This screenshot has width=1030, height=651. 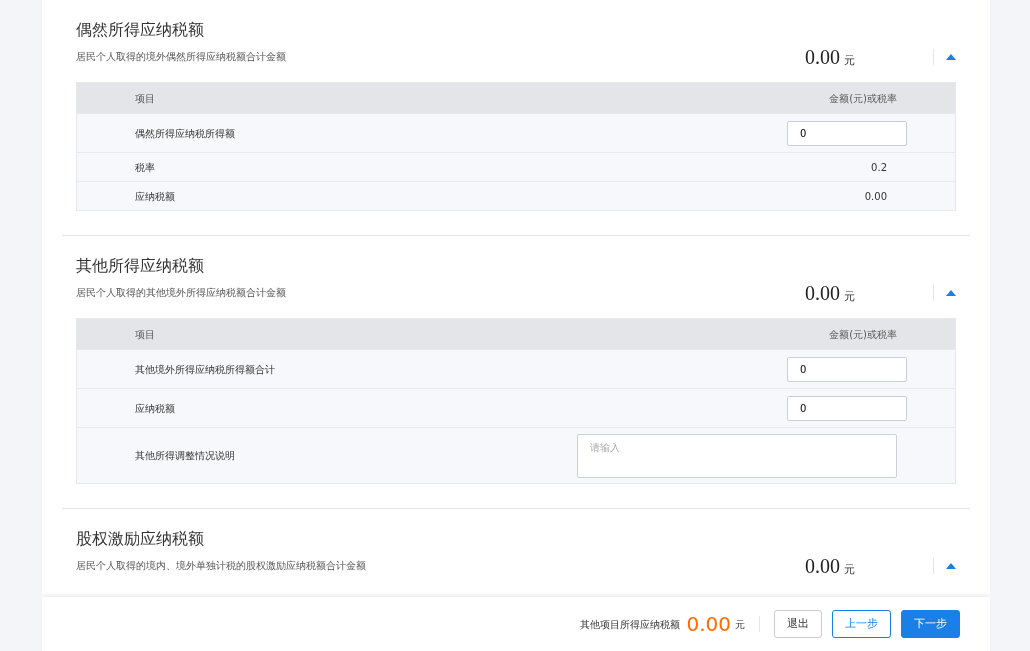 What do you see at coordinates (221, 566) in the screenshot?
I see `section-subtitle: 居民个人取得的境内、境外单独计税的股权激励应纳税额合计金额` at bounding box center [221, 566].